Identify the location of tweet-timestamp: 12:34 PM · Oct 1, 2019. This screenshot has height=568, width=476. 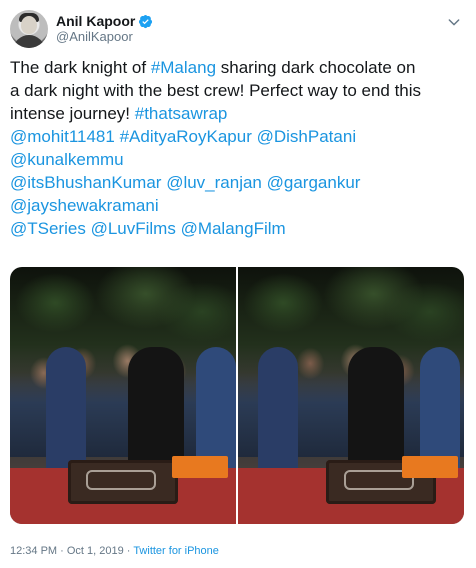
(67, 551).